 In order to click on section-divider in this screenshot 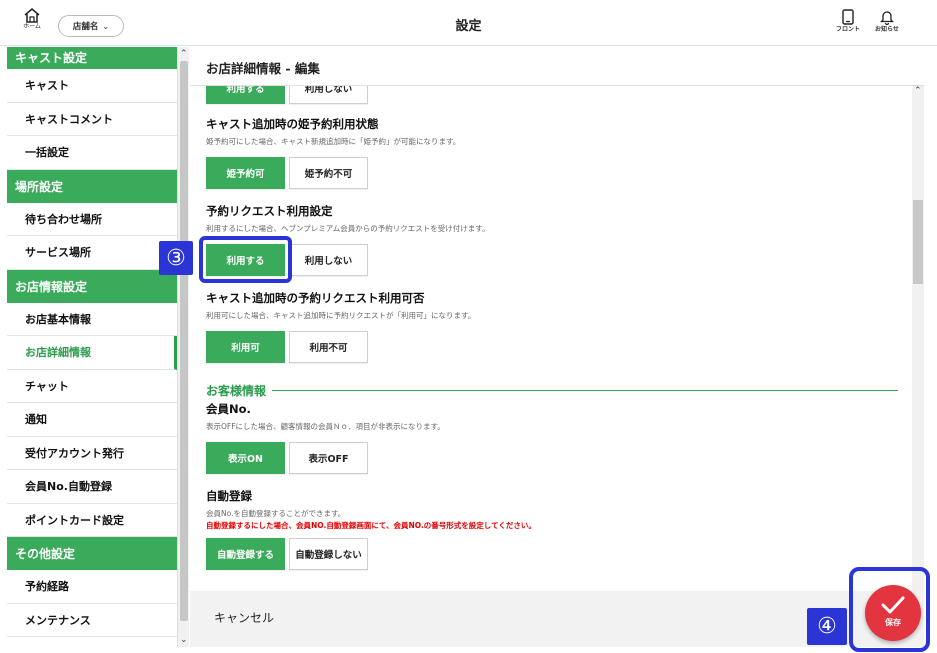, I will do `click(585, 390)`.